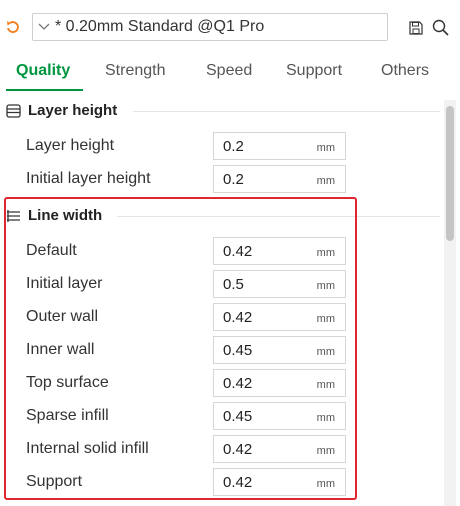 Image resolution: width=460 pixels, height=506 pixels. I want to click on outer-wall-line-width-input: 0.42 mm, so click(279, 317).